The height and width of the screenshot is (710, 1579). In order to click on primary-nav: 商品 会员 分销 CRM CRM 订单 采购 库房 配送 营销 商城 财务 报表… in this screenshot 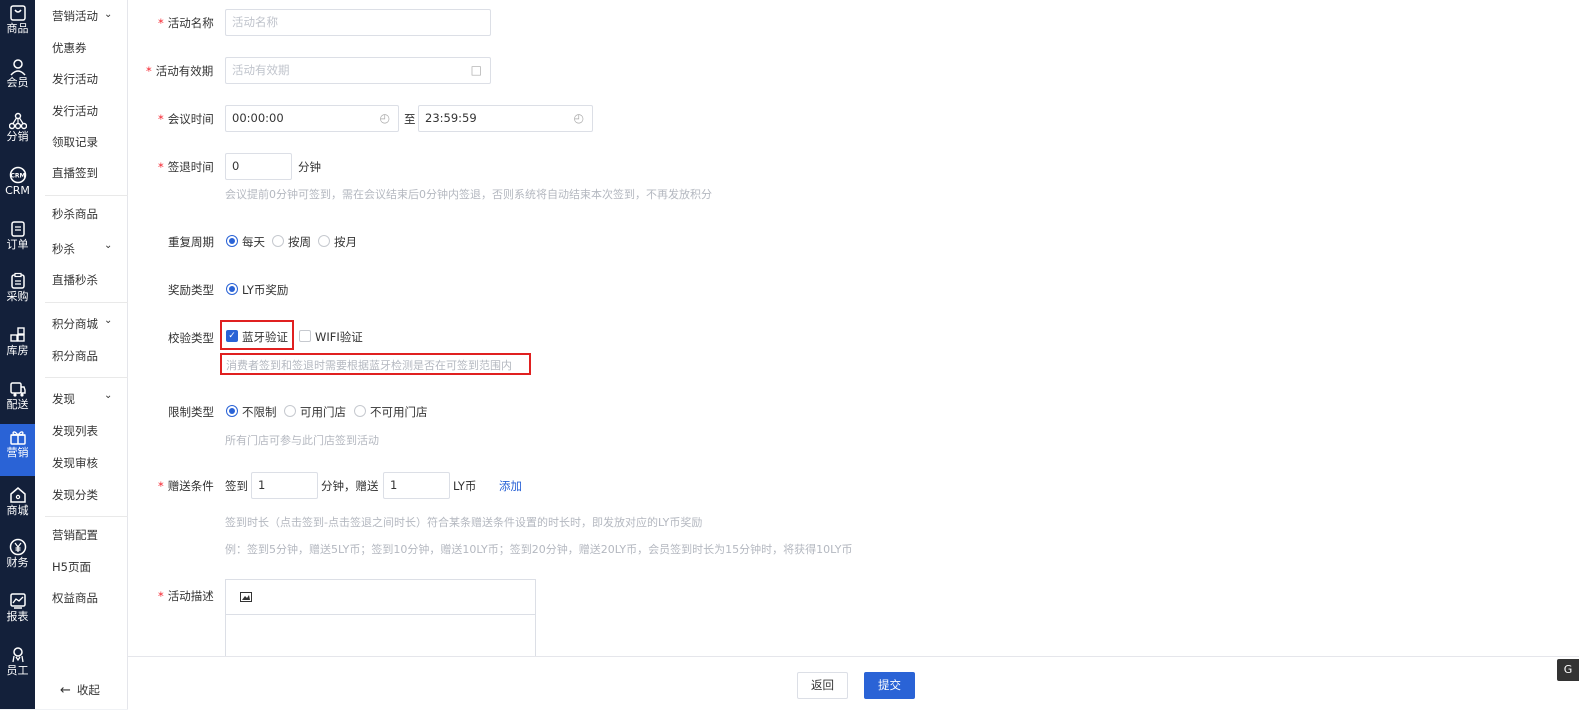, I will do `click(17, 354)`.